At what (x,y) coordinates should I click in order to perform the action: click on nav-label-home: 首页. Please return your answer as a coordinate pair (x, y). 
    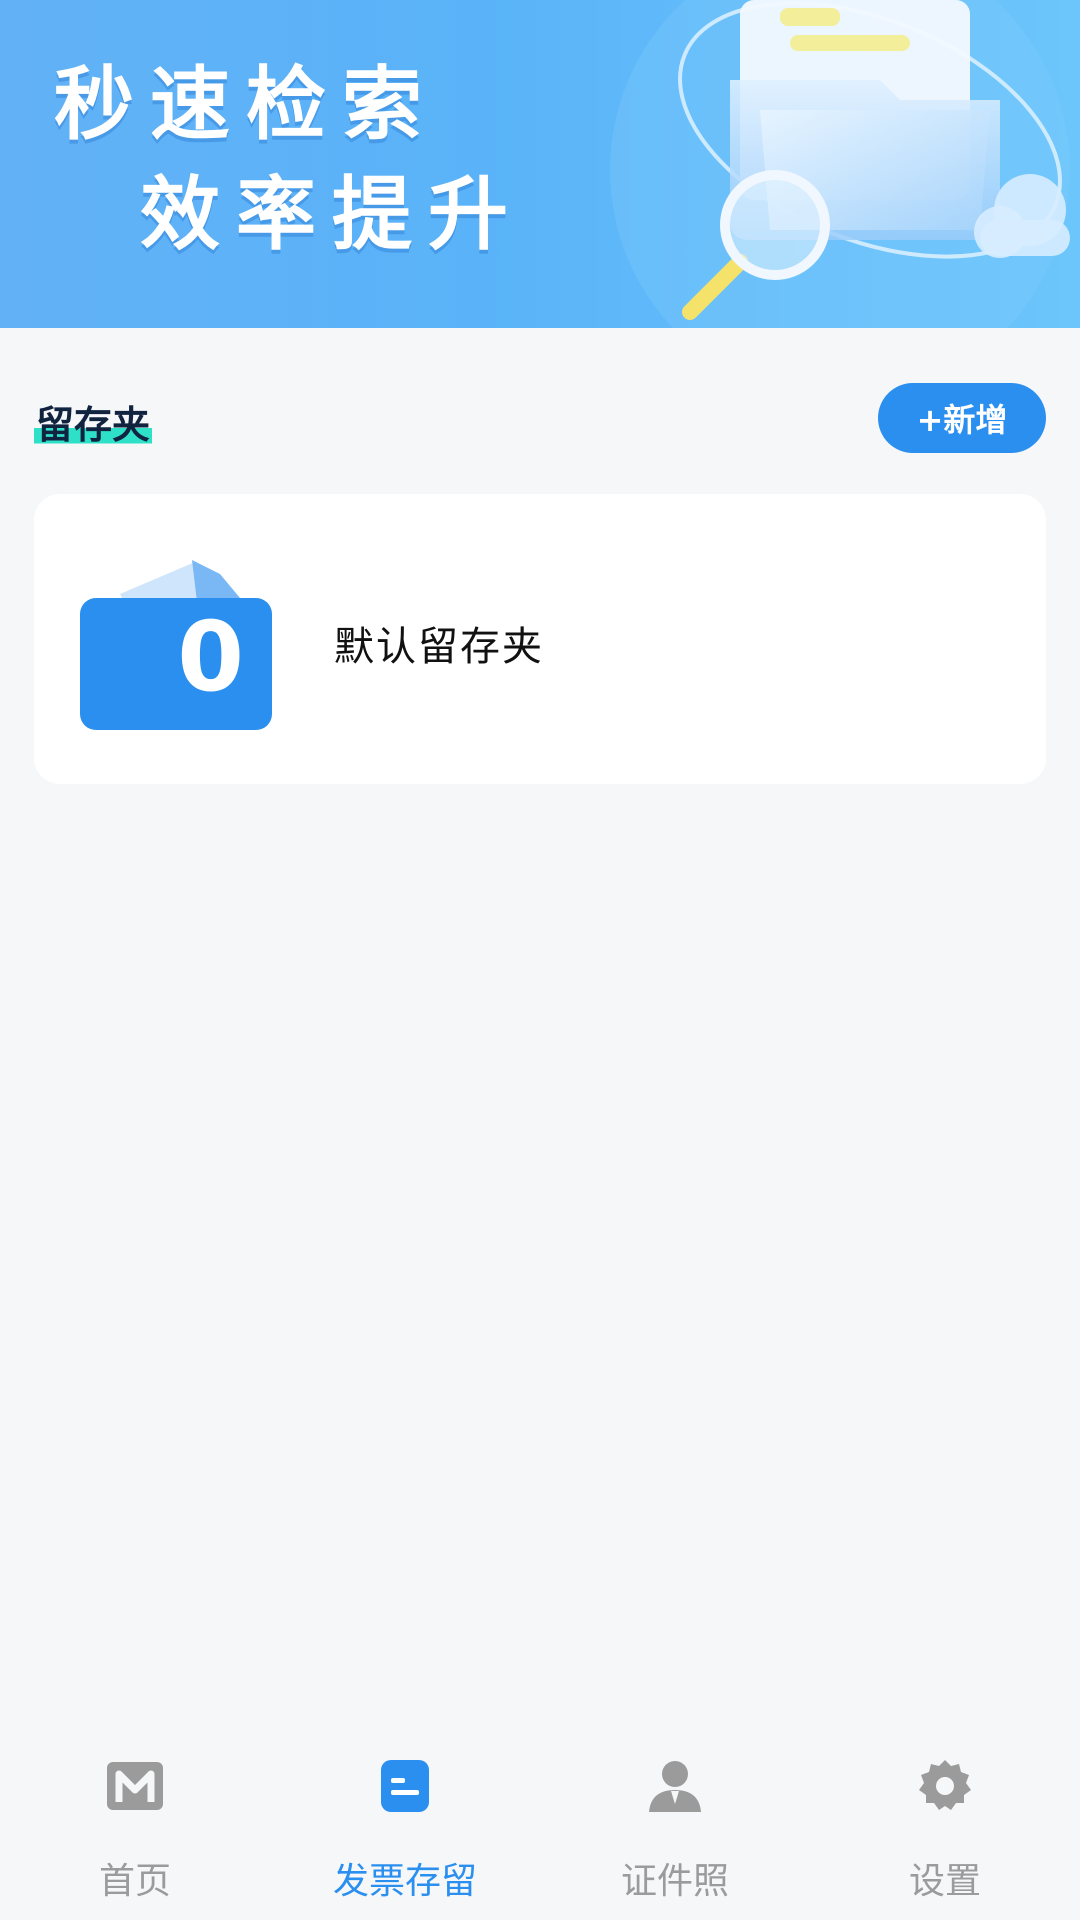
    Looking at the image, I should click on (134, 1881).